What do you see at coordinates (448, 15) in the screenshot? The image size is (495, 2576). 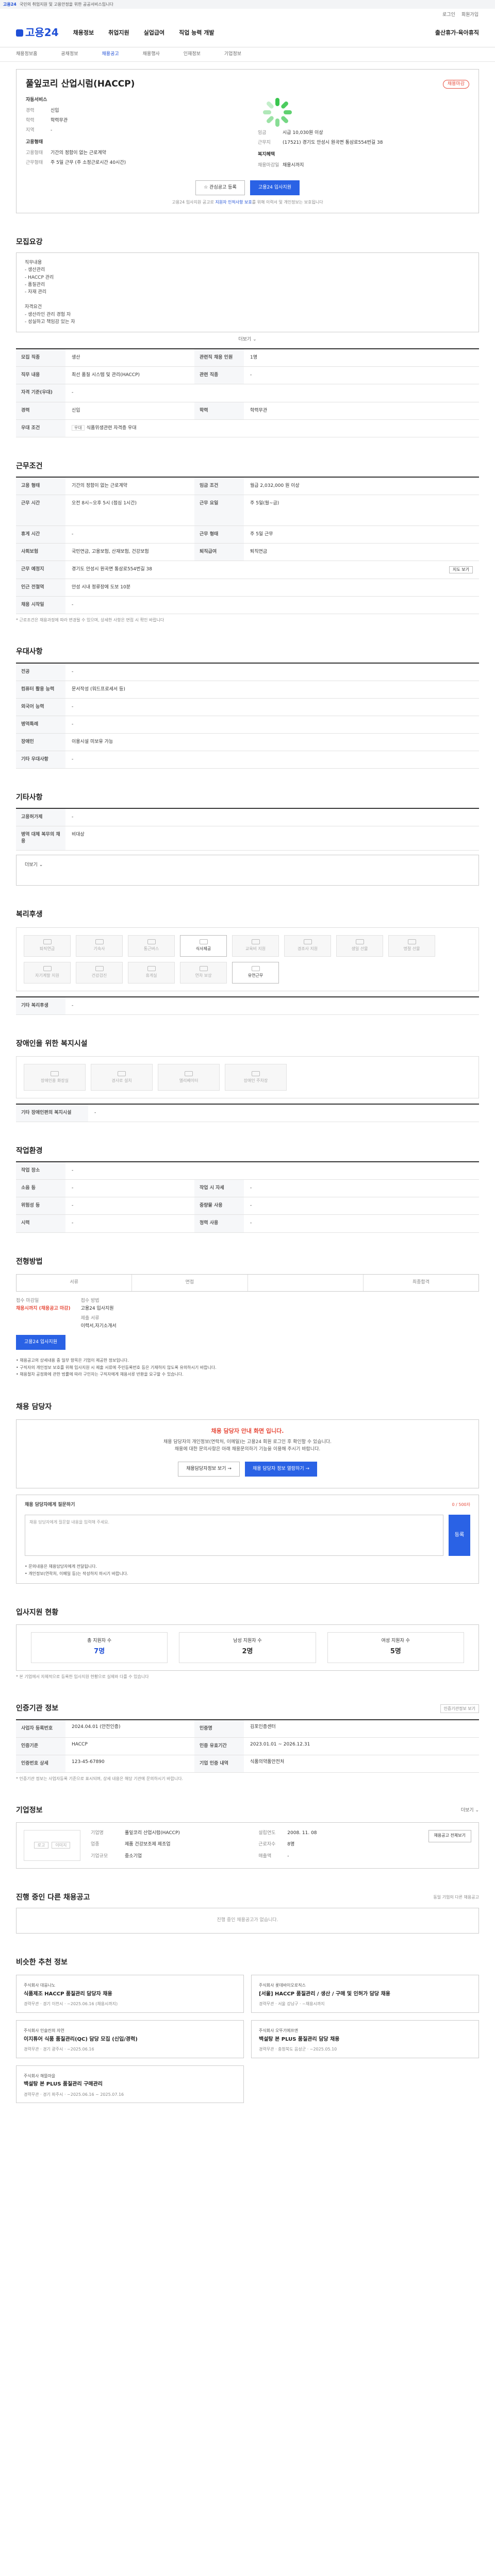 I see `login-link: 로그인` at bounding box center [448, 15].